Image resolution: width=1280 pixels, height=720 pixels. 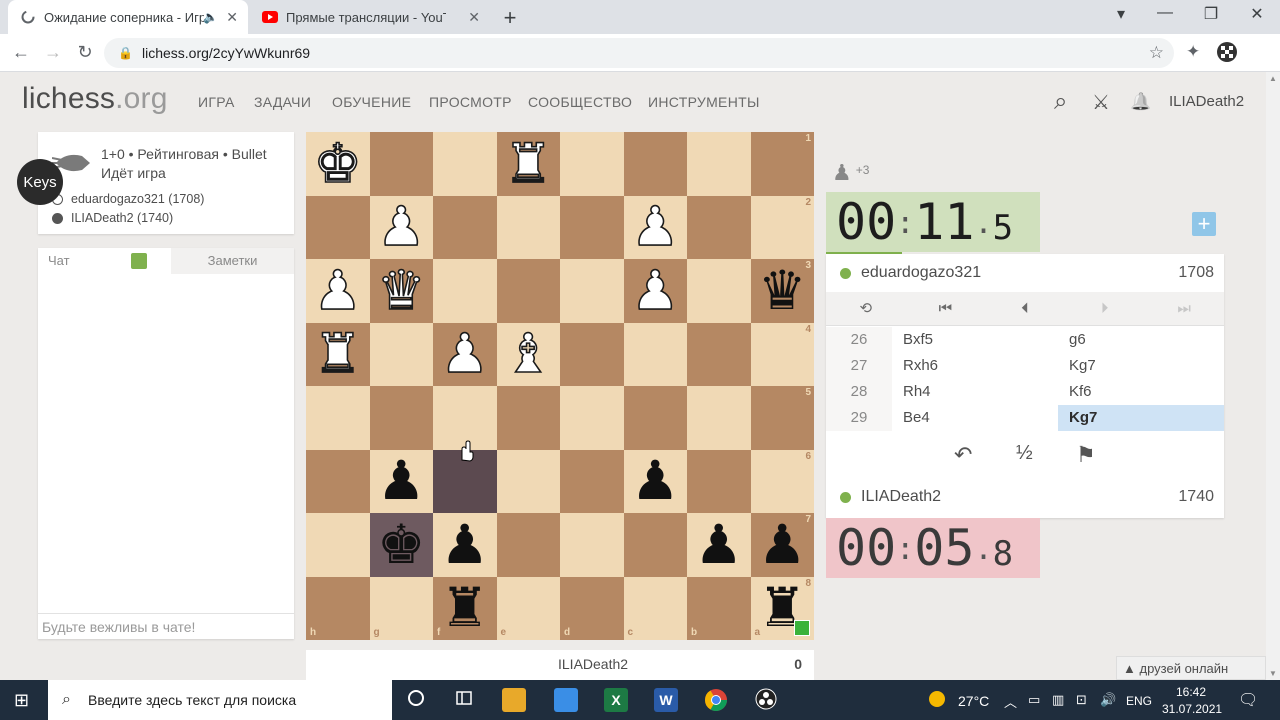 What do you see at coordinates (973, 701) in the screenshot?
I see `weather-temp: 27°C` at bounding box center [973, 701].